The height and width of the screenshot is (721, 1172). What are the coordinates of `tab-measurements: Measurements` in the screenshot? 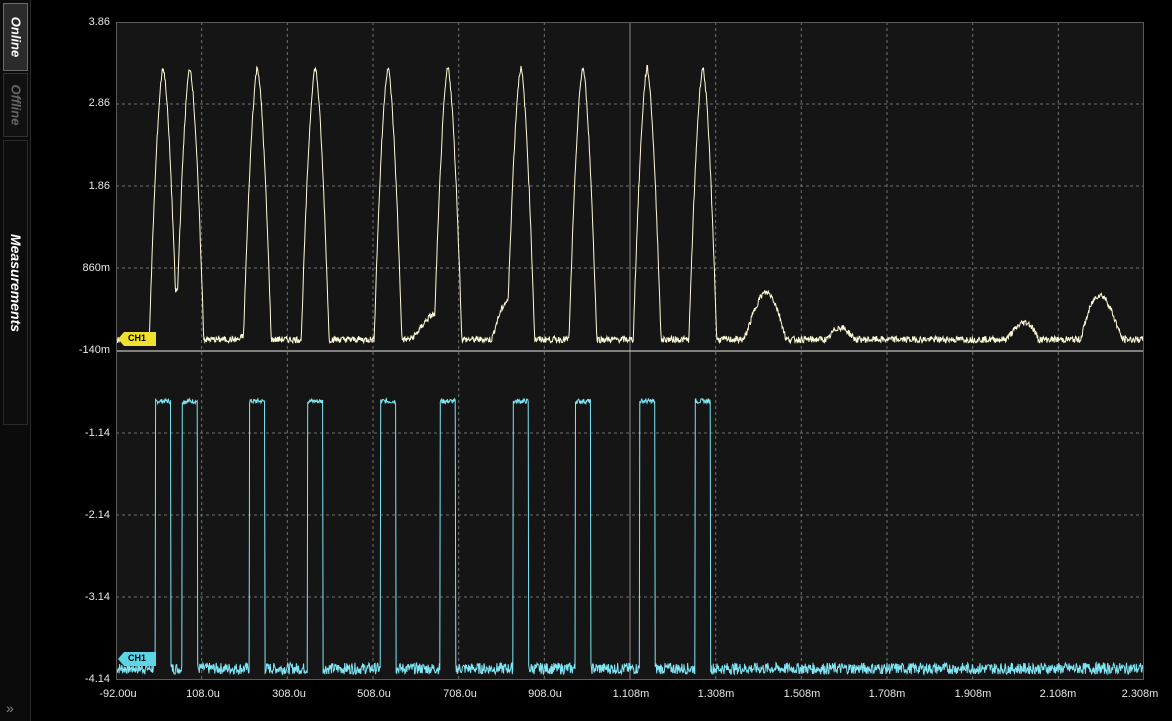 It's located at (15, 282).